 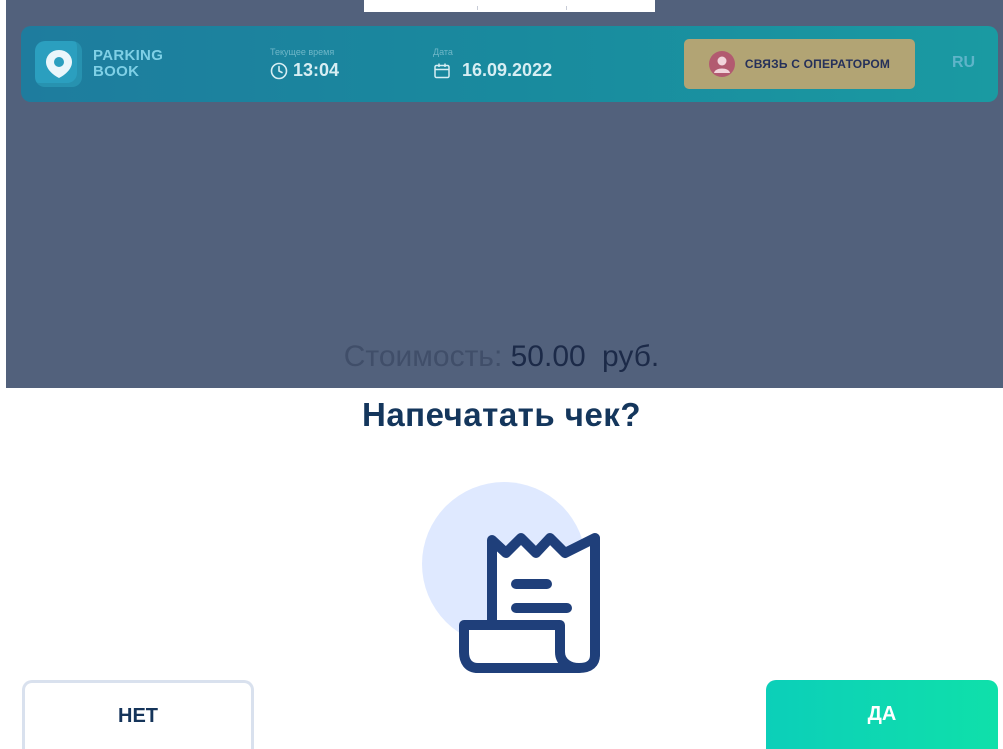 What do you see at coordinates (963, 63) in the screenshot?
I see `language-switcher: RU` at bounding box center [963, 63].